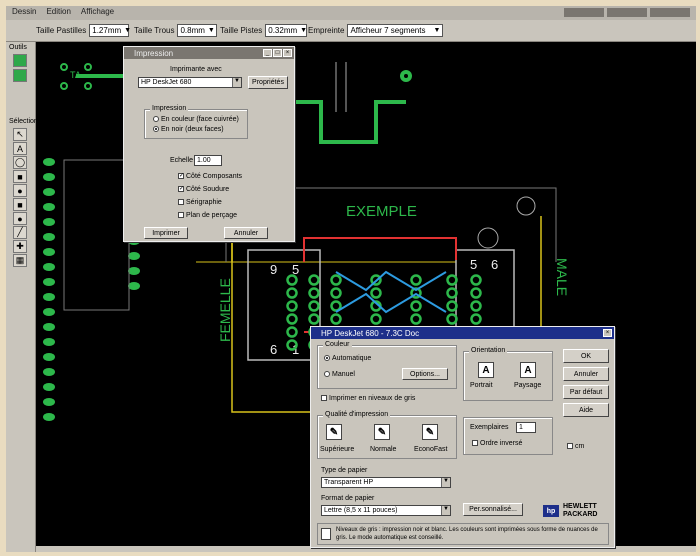  I want to click on round-pad-tool-icon: ●, so click(20, 190).